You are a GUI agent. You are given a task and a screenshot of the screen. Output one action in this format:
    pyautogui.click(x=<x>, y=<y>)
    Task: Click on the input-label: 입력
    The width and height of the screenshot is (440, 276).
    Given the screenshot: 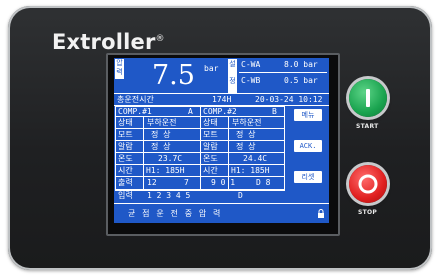 What is the action you would take?
    pyautogui.click(x=125, y=195)
    